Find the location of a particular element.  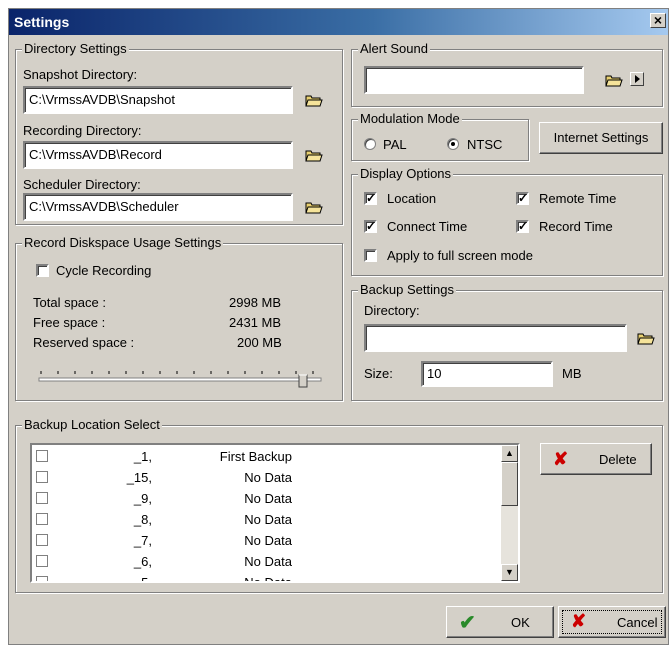

cancel-button: ✘ Cancel is located at coordinates (612, 622).